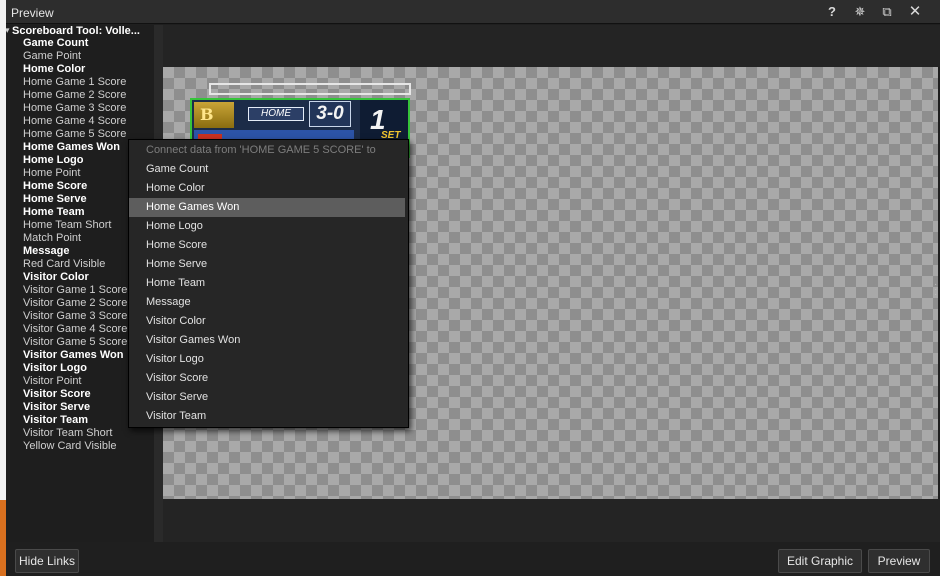 The width and height of the screenshot is (940, 576). Describe the element at coordinates (88, 121) in the screenshot. I see `tree-item: Home Game 4 Score` at that location.